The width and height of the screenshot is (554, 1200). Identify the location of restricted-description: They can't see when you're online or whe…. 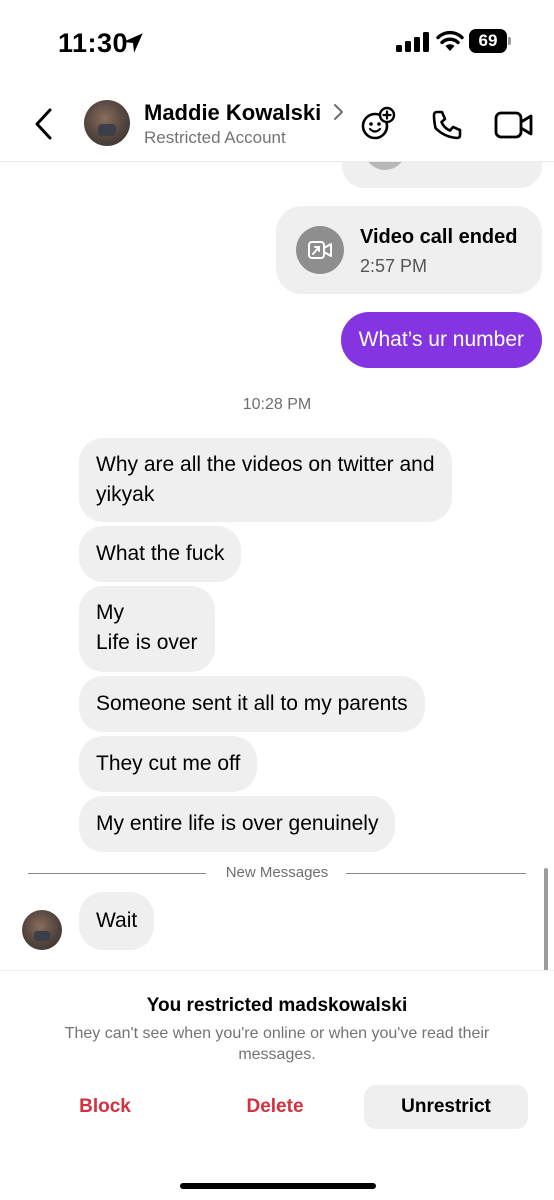
(277, 1044).